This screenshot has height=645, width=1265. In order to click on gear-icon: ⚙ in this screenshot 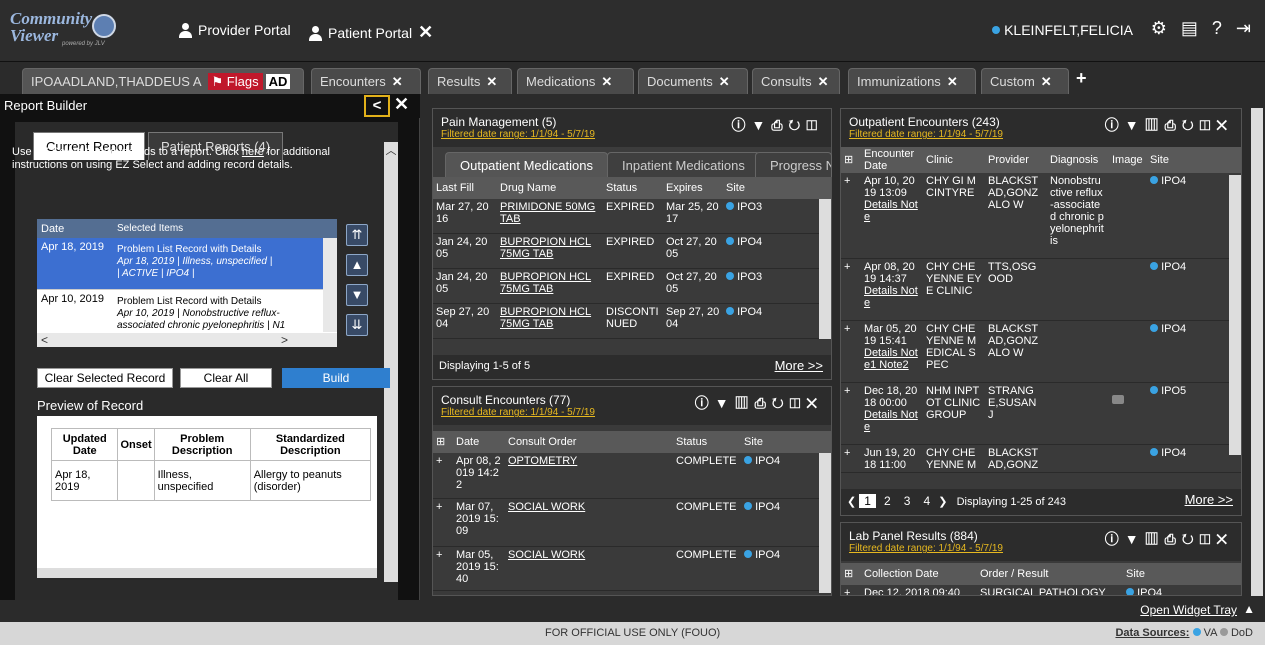, I will do `click(1159, 28)`.